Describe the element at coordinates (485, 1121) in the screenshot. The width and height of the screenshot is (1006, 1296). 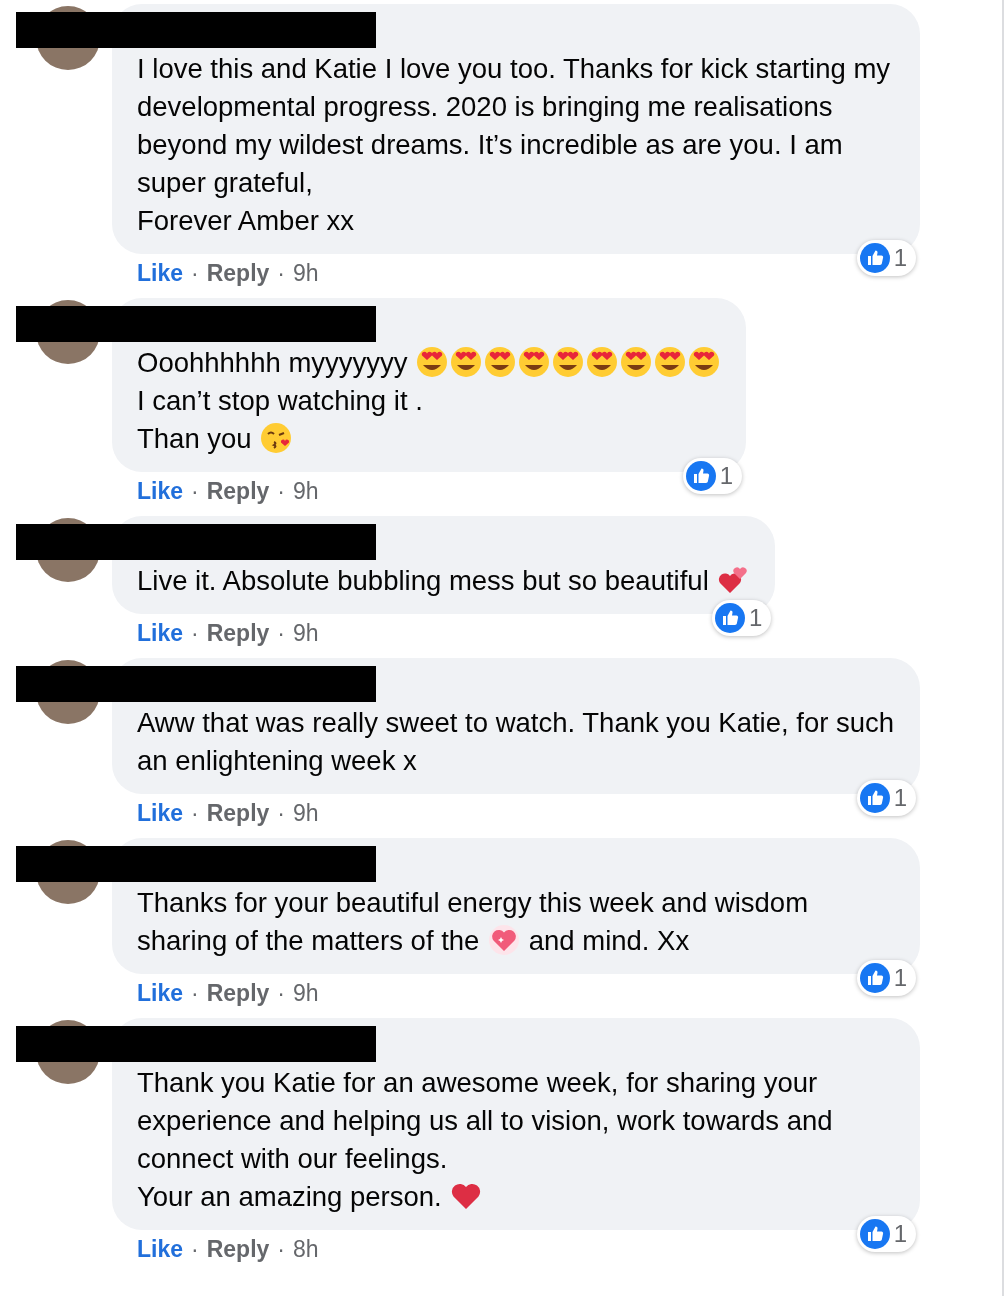
I see `comment-text: Thank you Katie for an awesome week, for sharing your experience and helping us all to vision, work towards and connect with our feelings.` at that location.